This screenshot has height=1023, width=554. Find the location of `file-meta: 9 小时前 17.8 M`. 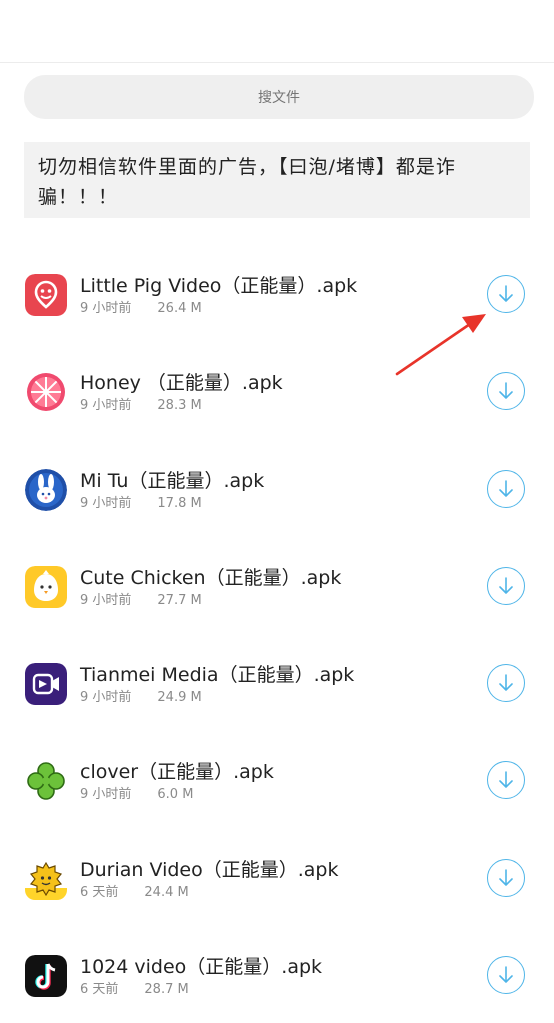

file-meta: 9 小时前 17.8 M is located at coordinates (141, 501).